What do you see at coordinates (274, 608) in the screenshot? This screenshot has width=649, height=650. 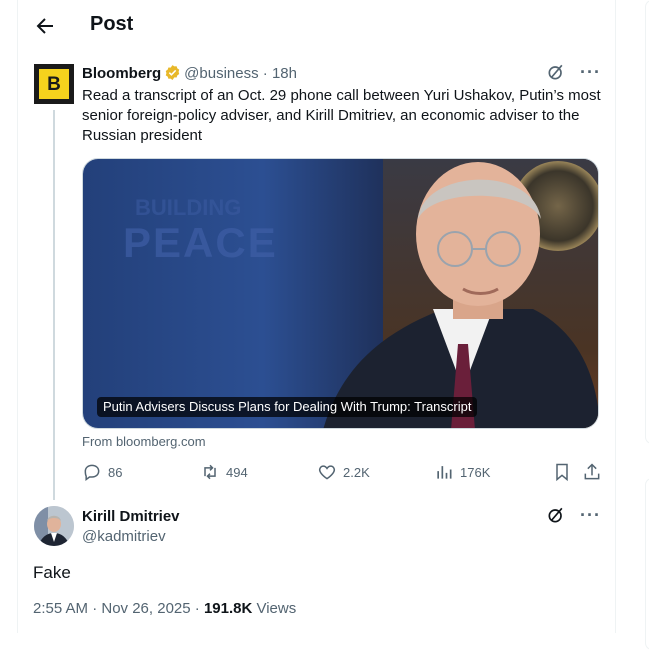 I see `views-label: Views` at bounding box center [274, 608].